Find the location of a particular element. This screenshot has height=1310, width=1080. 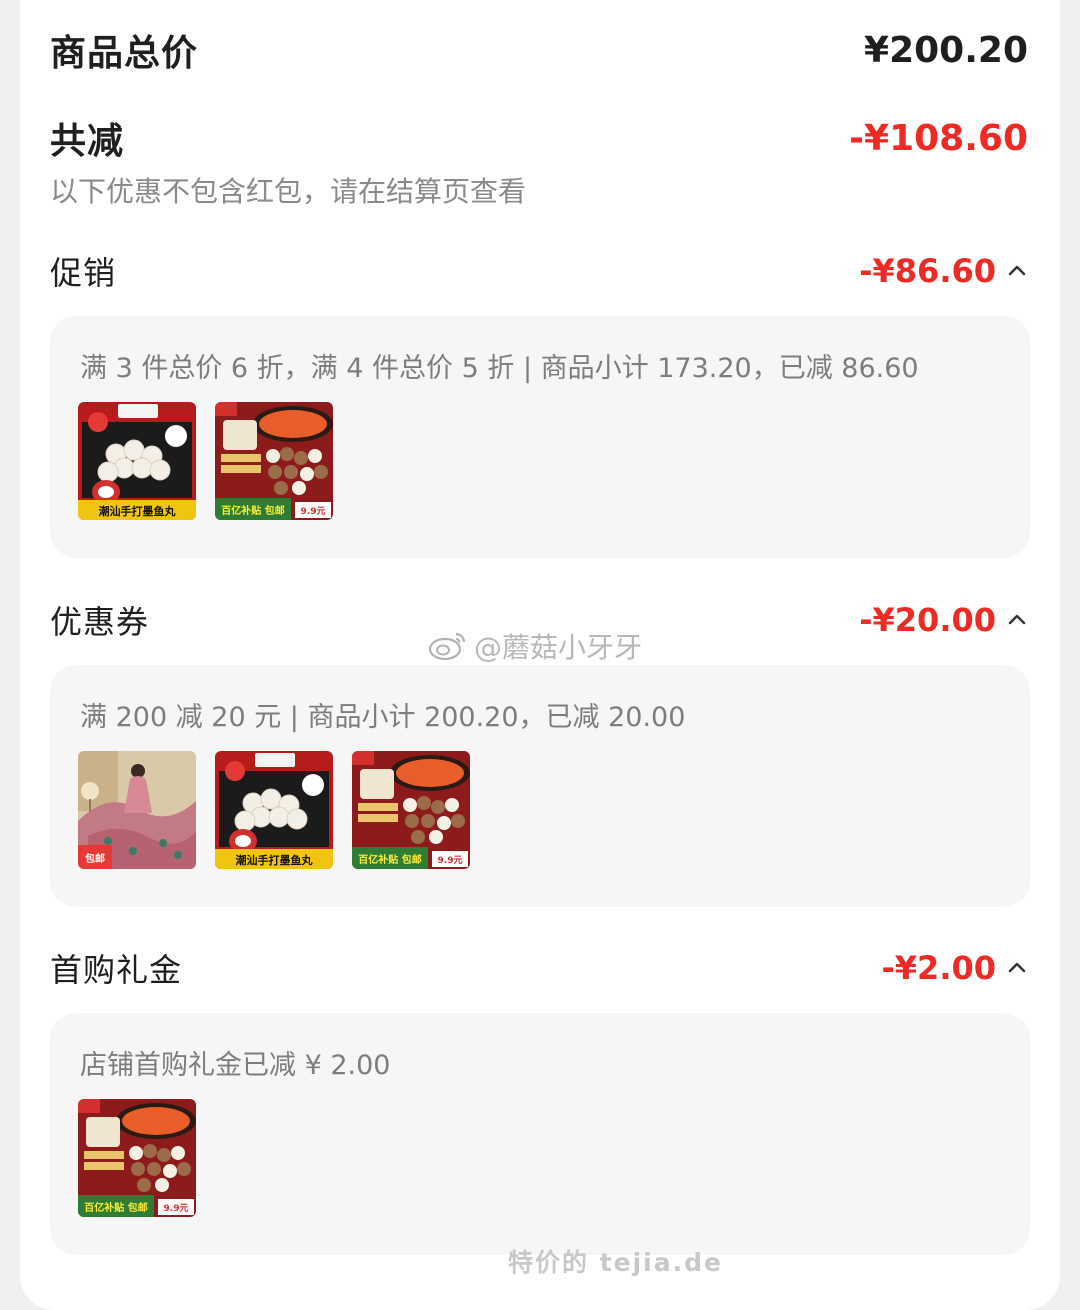

section-amount: -¥2.00 is located at coordinates (955, 968).